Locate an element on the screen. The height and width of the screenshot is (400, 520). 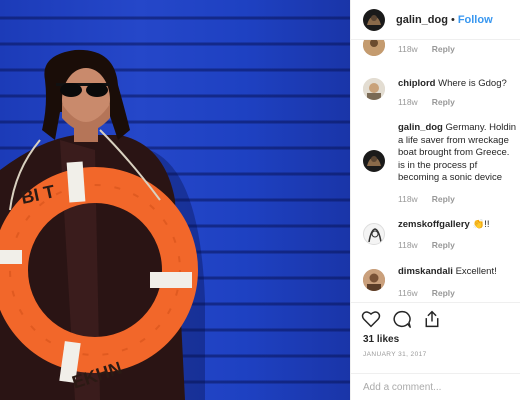
post-date: JANUARY 31, 2017 is located at coordinates (395, 354).